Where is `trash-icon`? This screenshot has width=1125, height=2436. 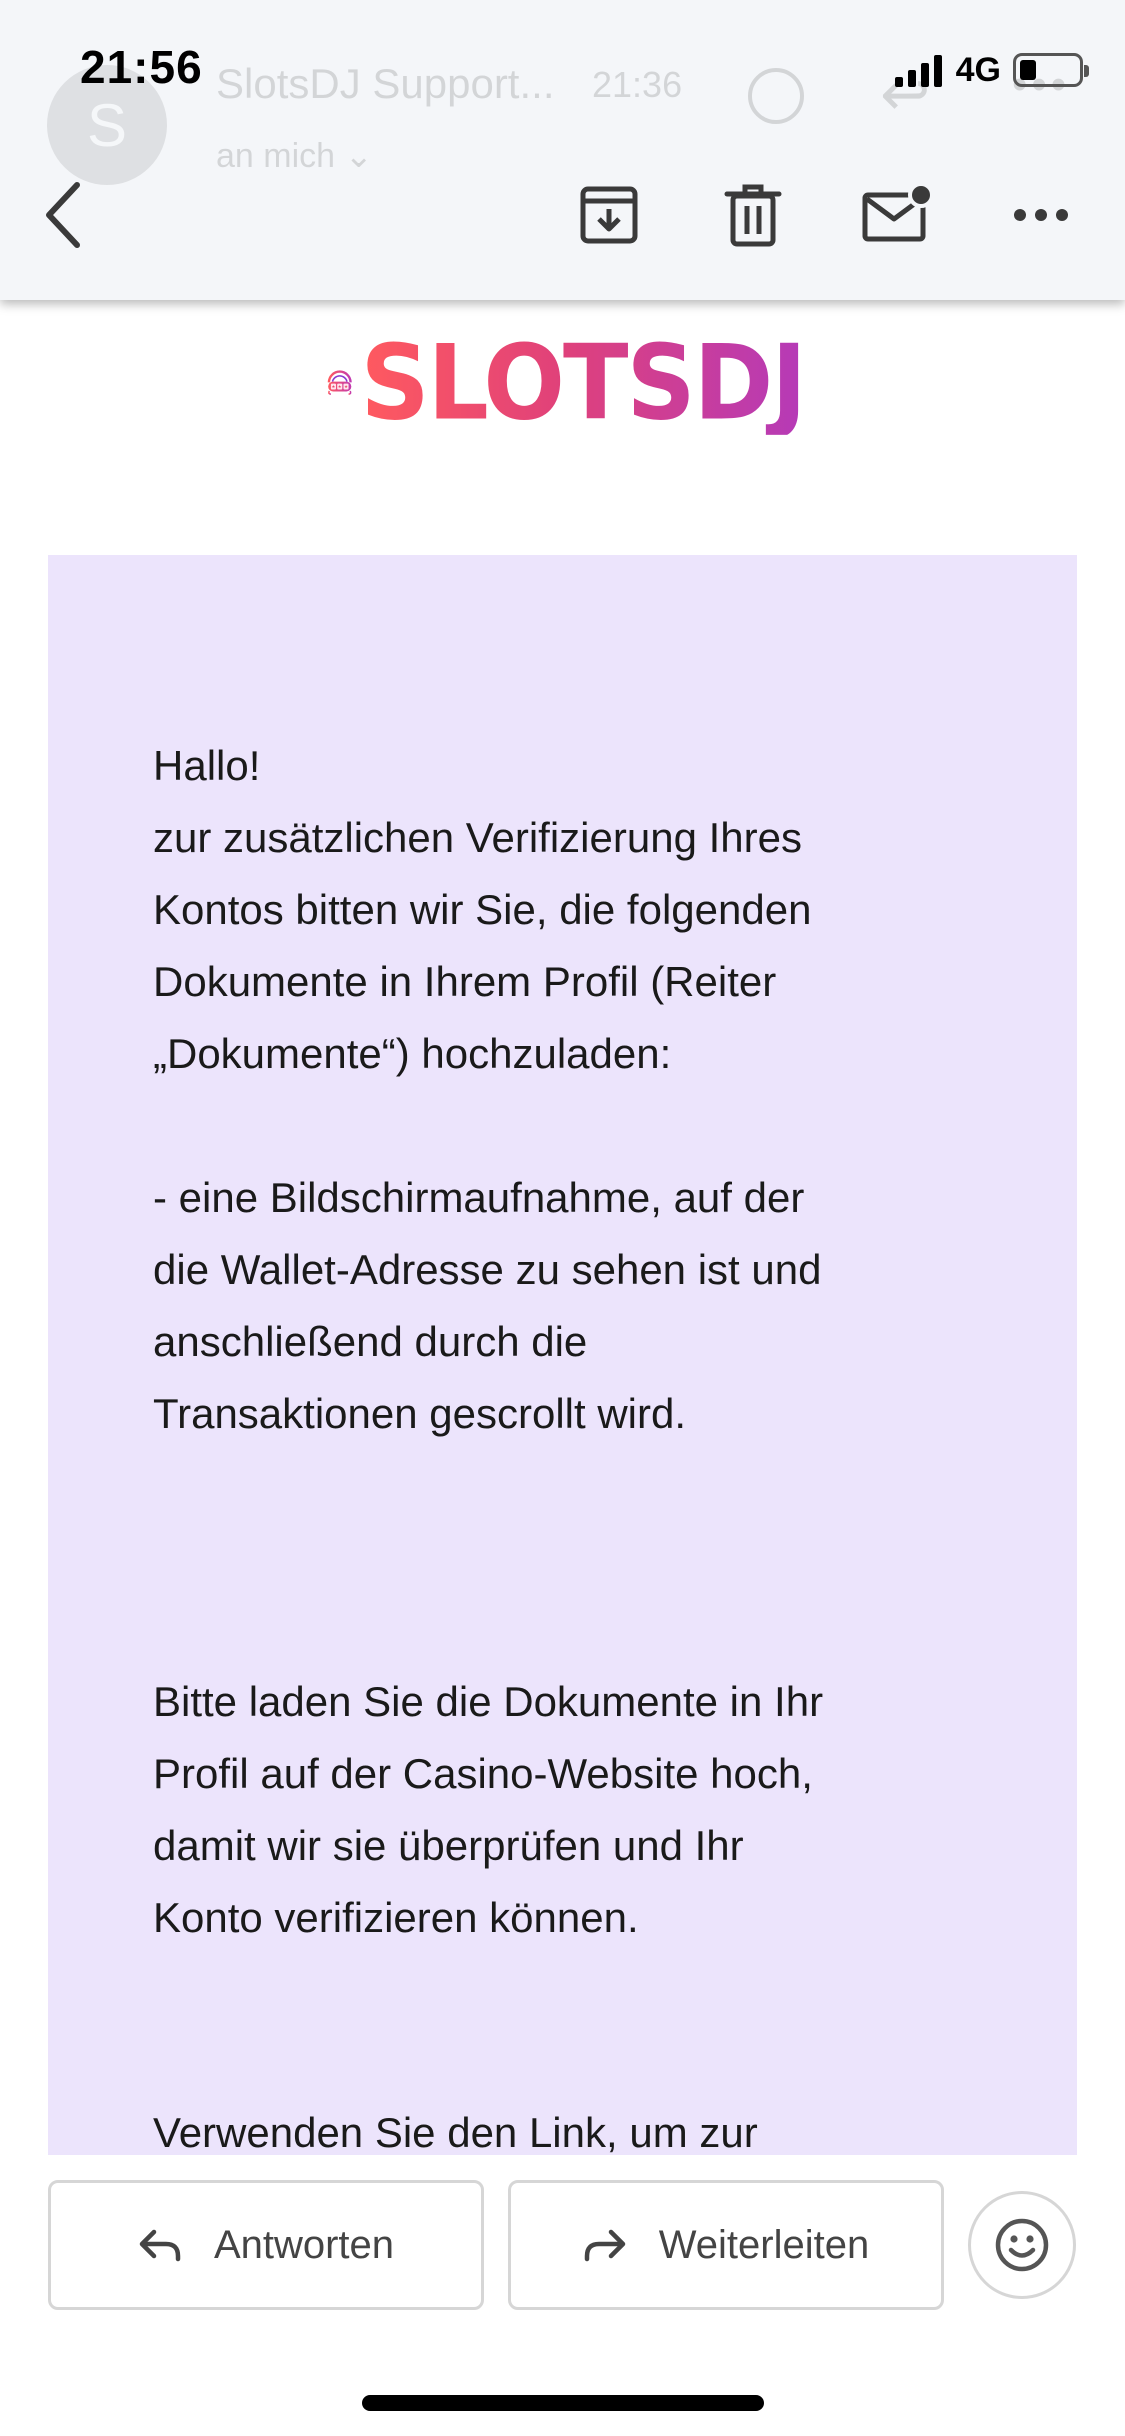 trash-icon is located at coordinates (753, 215).